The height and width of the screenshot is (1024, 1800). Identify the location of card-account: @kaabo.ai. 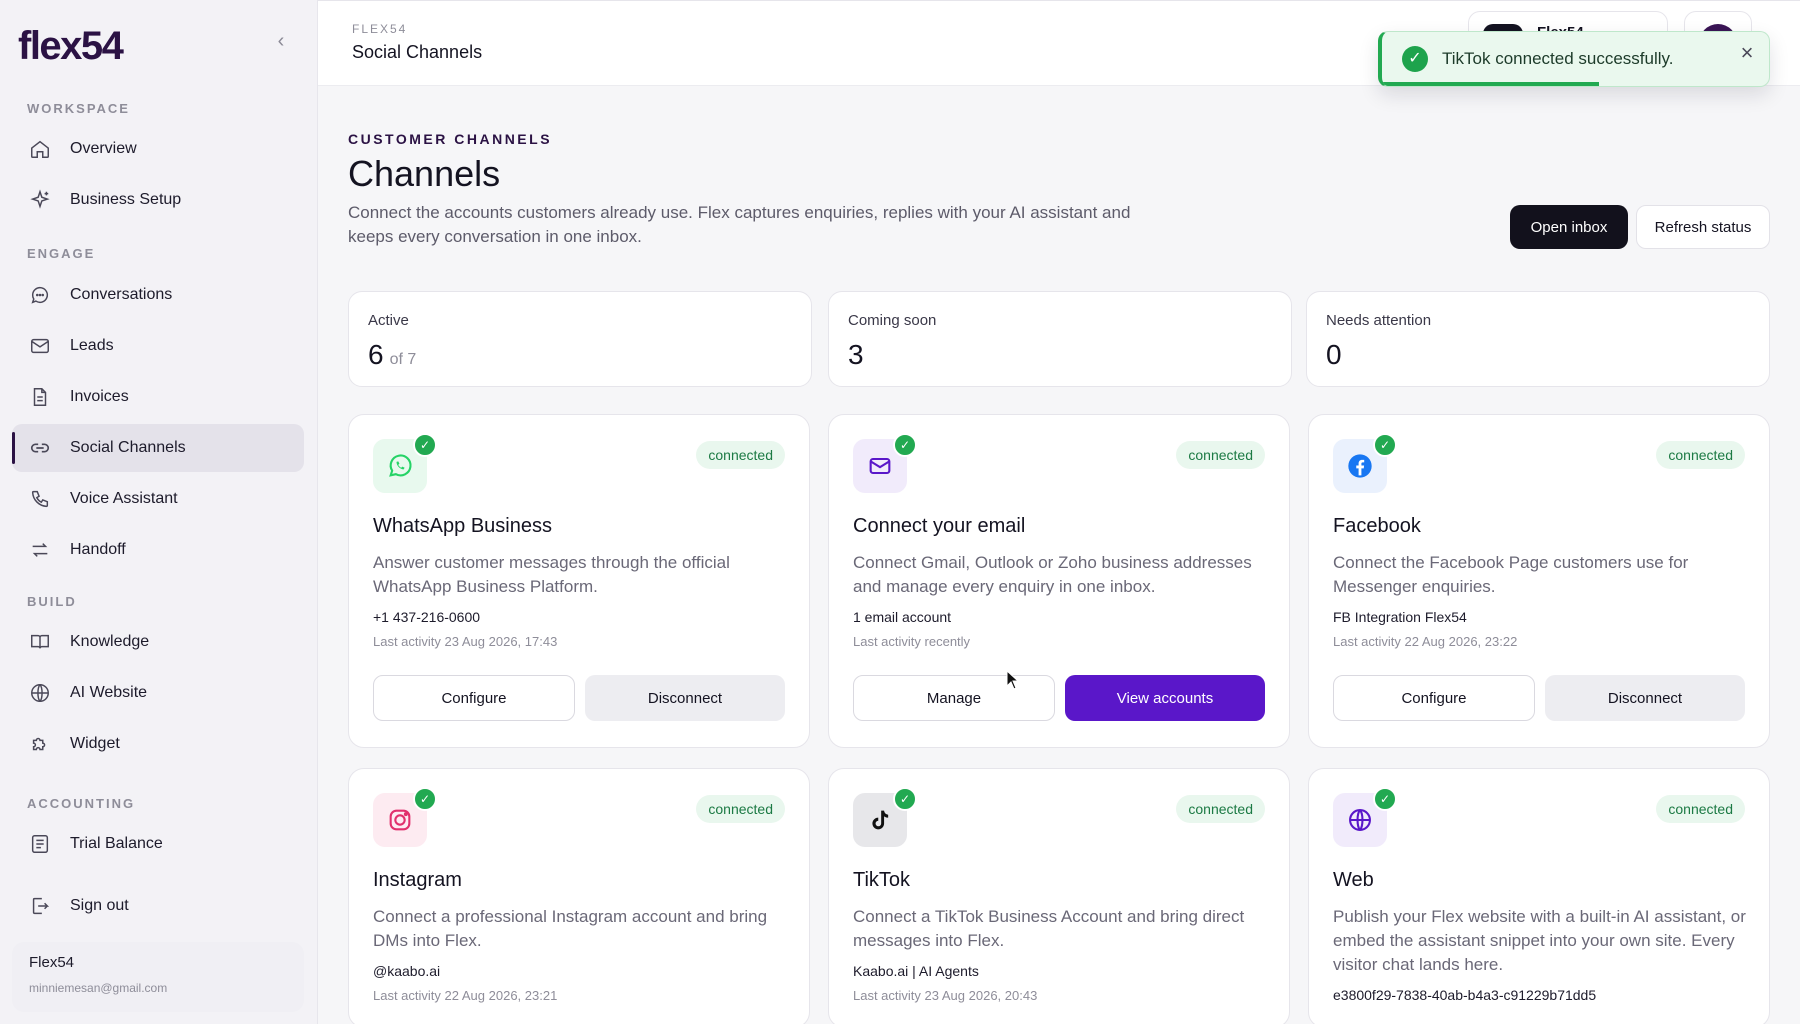
(407, 971).